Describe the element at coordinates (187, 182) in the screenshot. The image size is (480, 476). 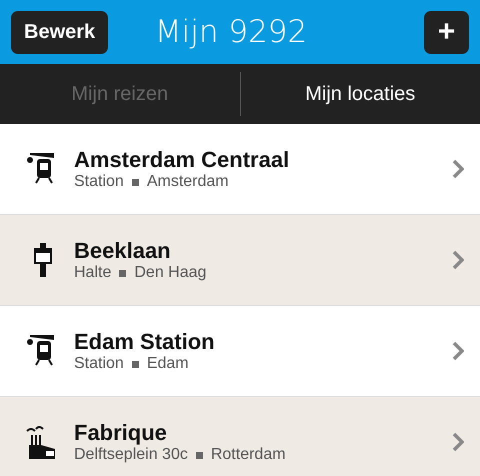
I see `location-place: Amsterdam` at that location.